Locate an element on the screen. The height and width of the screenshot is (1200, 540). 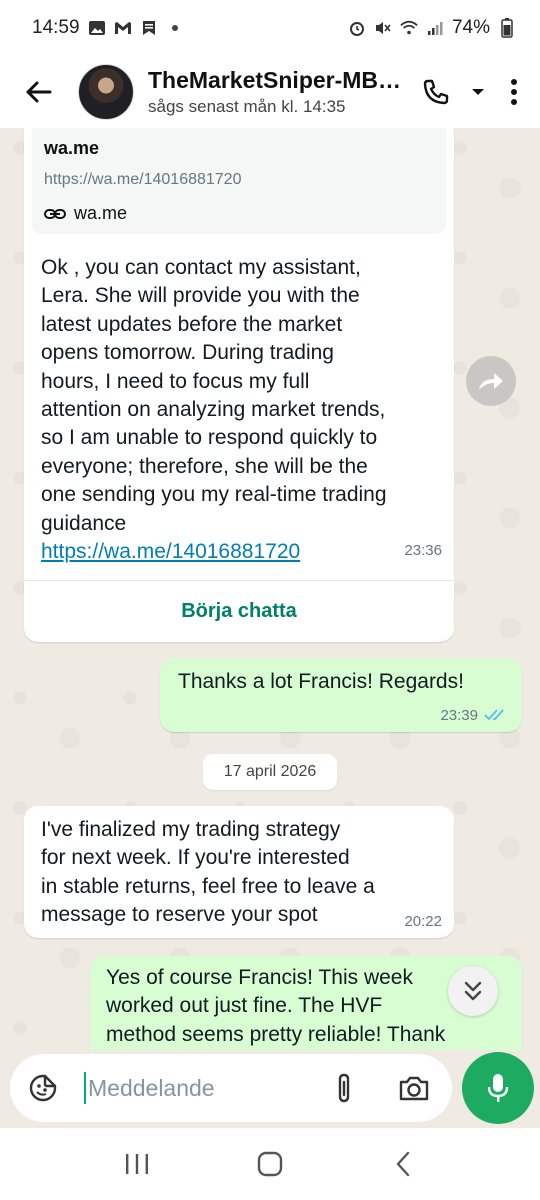
link-icon is located at coordinates (55, 213).